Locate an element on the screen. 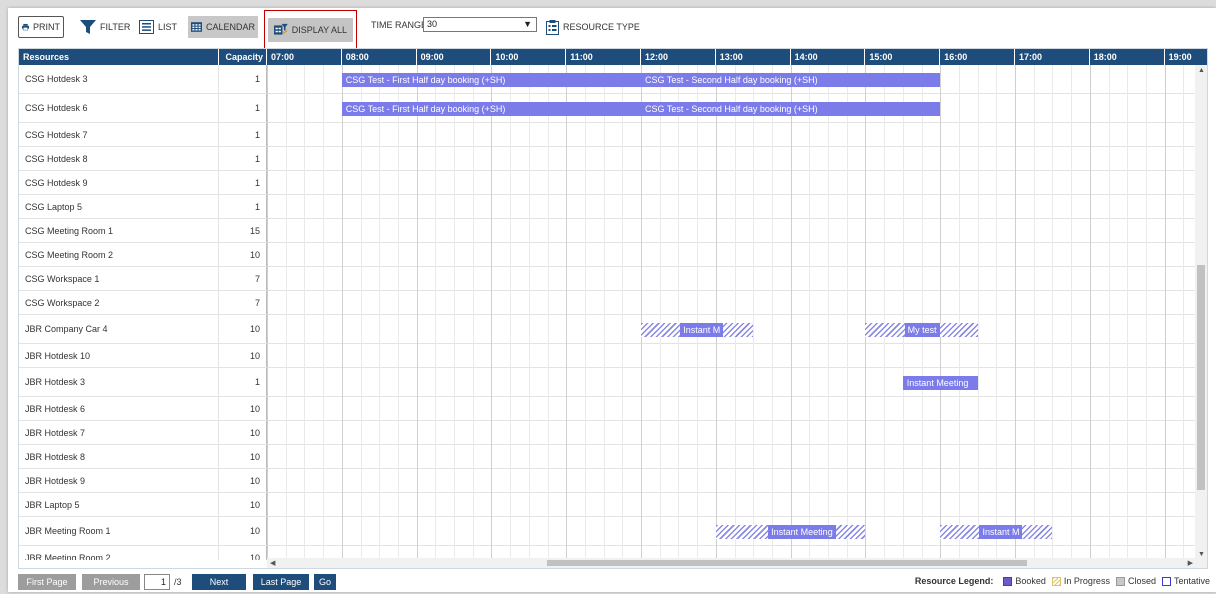  table-row: CSG Workspace 17 is located at coordinates (613, 279).